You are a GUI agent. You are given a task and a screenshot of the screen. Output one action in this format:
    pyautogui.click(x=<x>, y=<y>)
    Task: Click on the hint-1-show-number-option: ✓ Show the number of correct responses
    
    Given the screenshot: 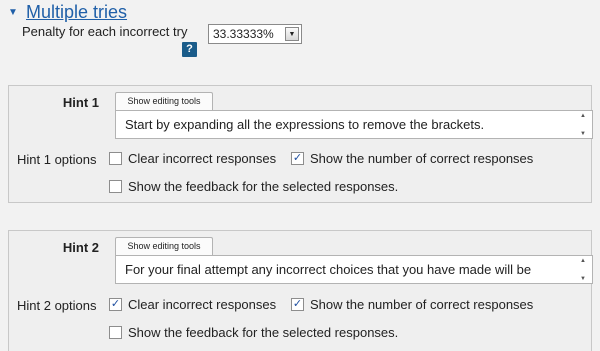 What is the action you would take?
    pyautogui.click(x=412, y=158)
    